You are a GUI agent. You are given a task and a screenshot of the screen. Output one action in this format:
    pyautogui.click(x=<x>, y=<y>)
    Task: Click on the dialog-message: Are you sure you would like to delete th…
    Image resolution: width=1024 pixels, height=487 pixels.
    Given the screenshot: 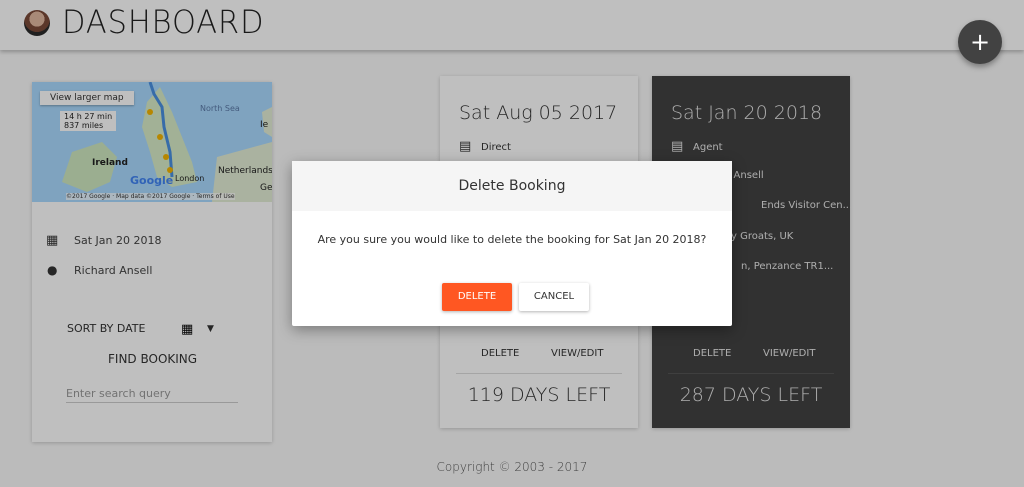 What is the action you would take?
    pyautogui.click(x=512, y=239)
    